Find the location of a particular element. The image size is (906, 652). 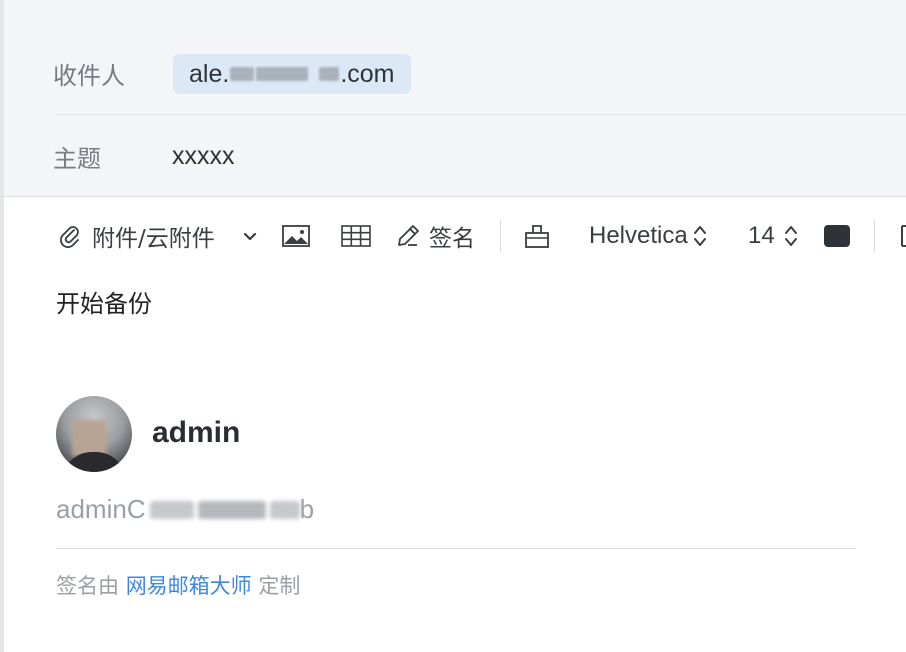

insert-table-button is located at coordinates (356, 236).